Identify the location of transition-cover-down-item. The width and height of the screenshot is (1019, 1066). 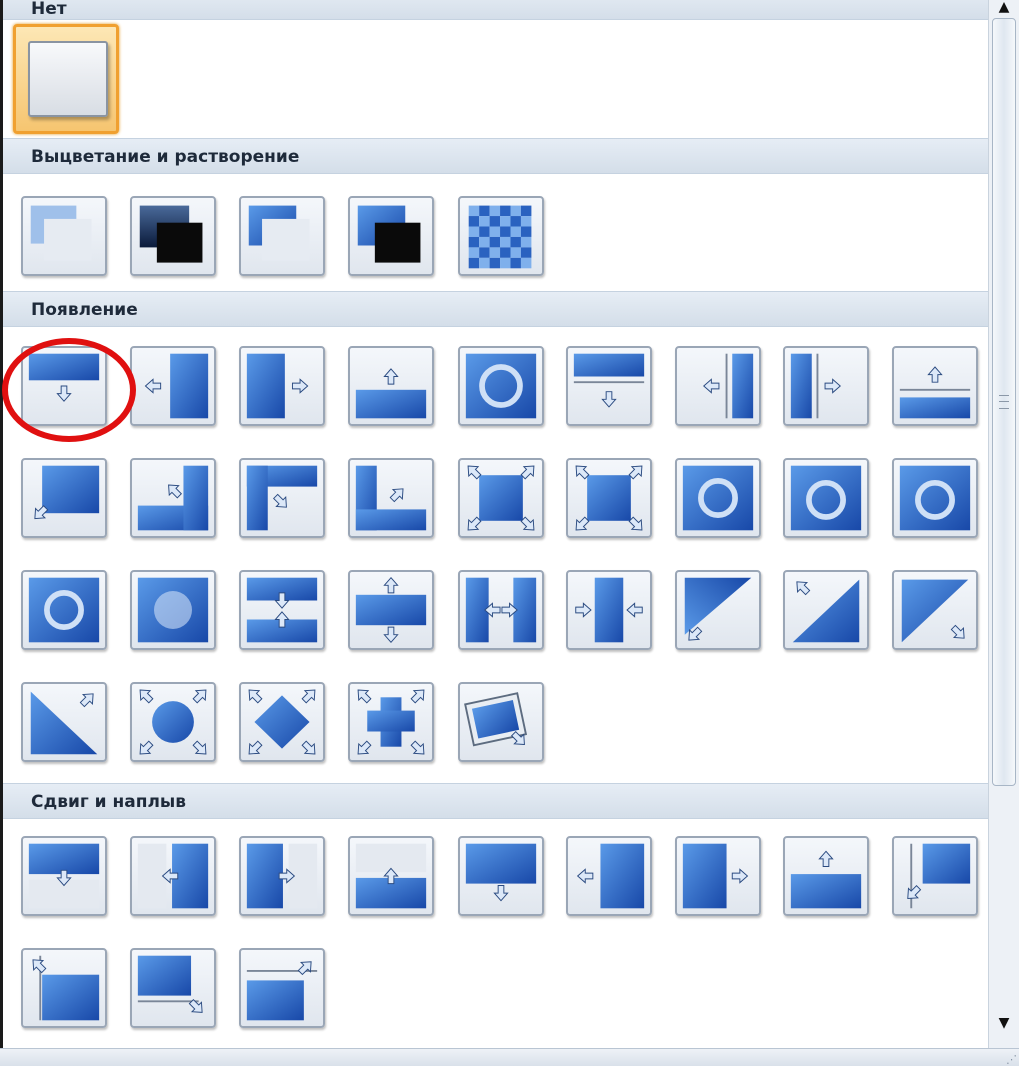
(501, 876).